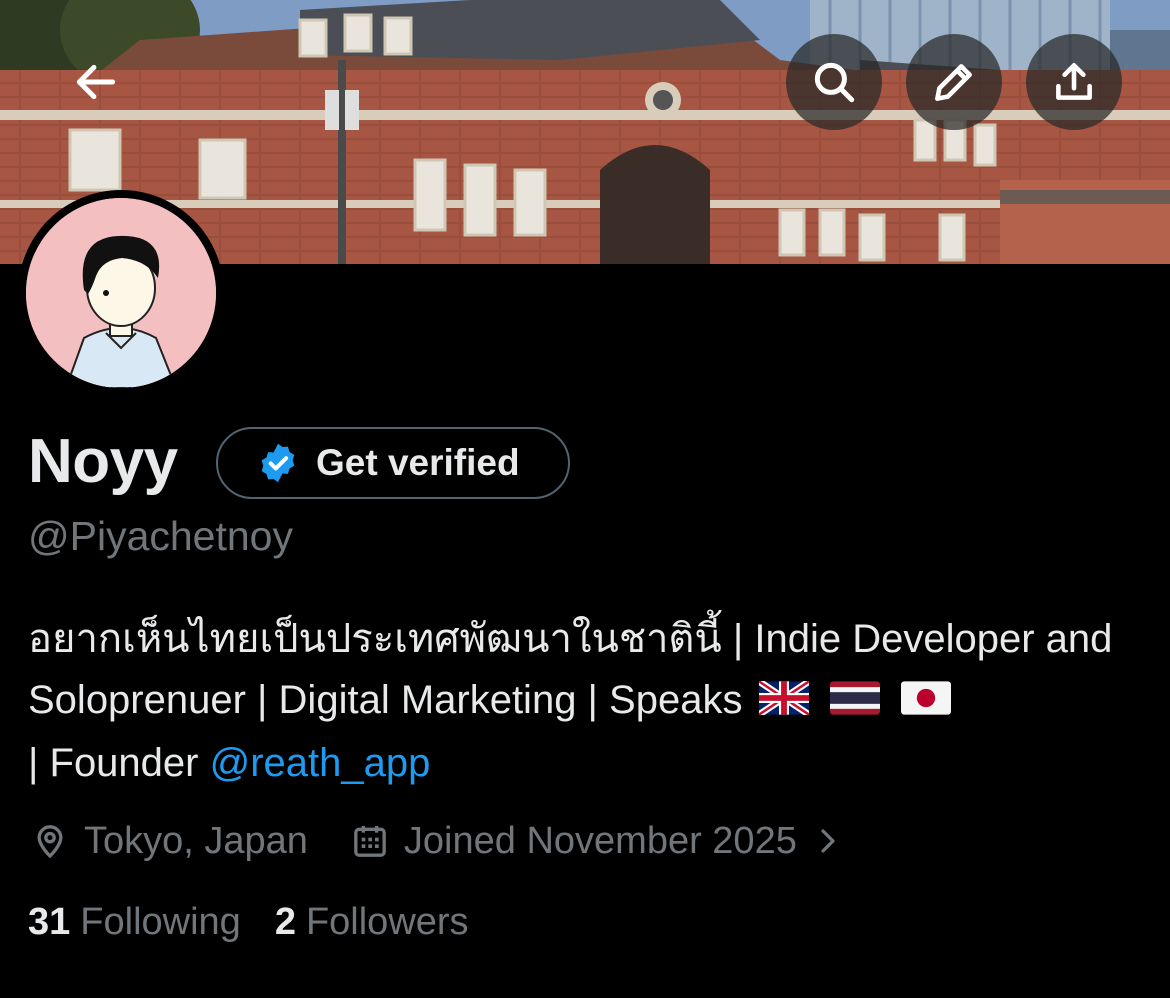 The image size is (1170, 998). Describe the element at coordinates (113, 762) in the screenshot. I see `bio-founder-text: | Founder` at that location.